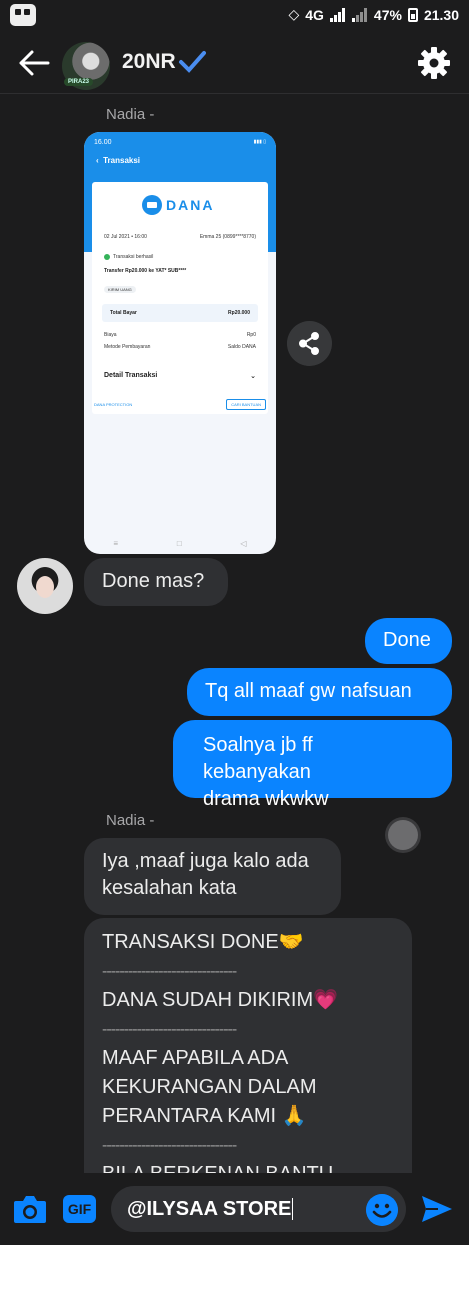 The image size is (469, 1304). Describe the element at coordinates (382, 1210) in the screenshot. I see `emoji-smiley-icon` at that location.